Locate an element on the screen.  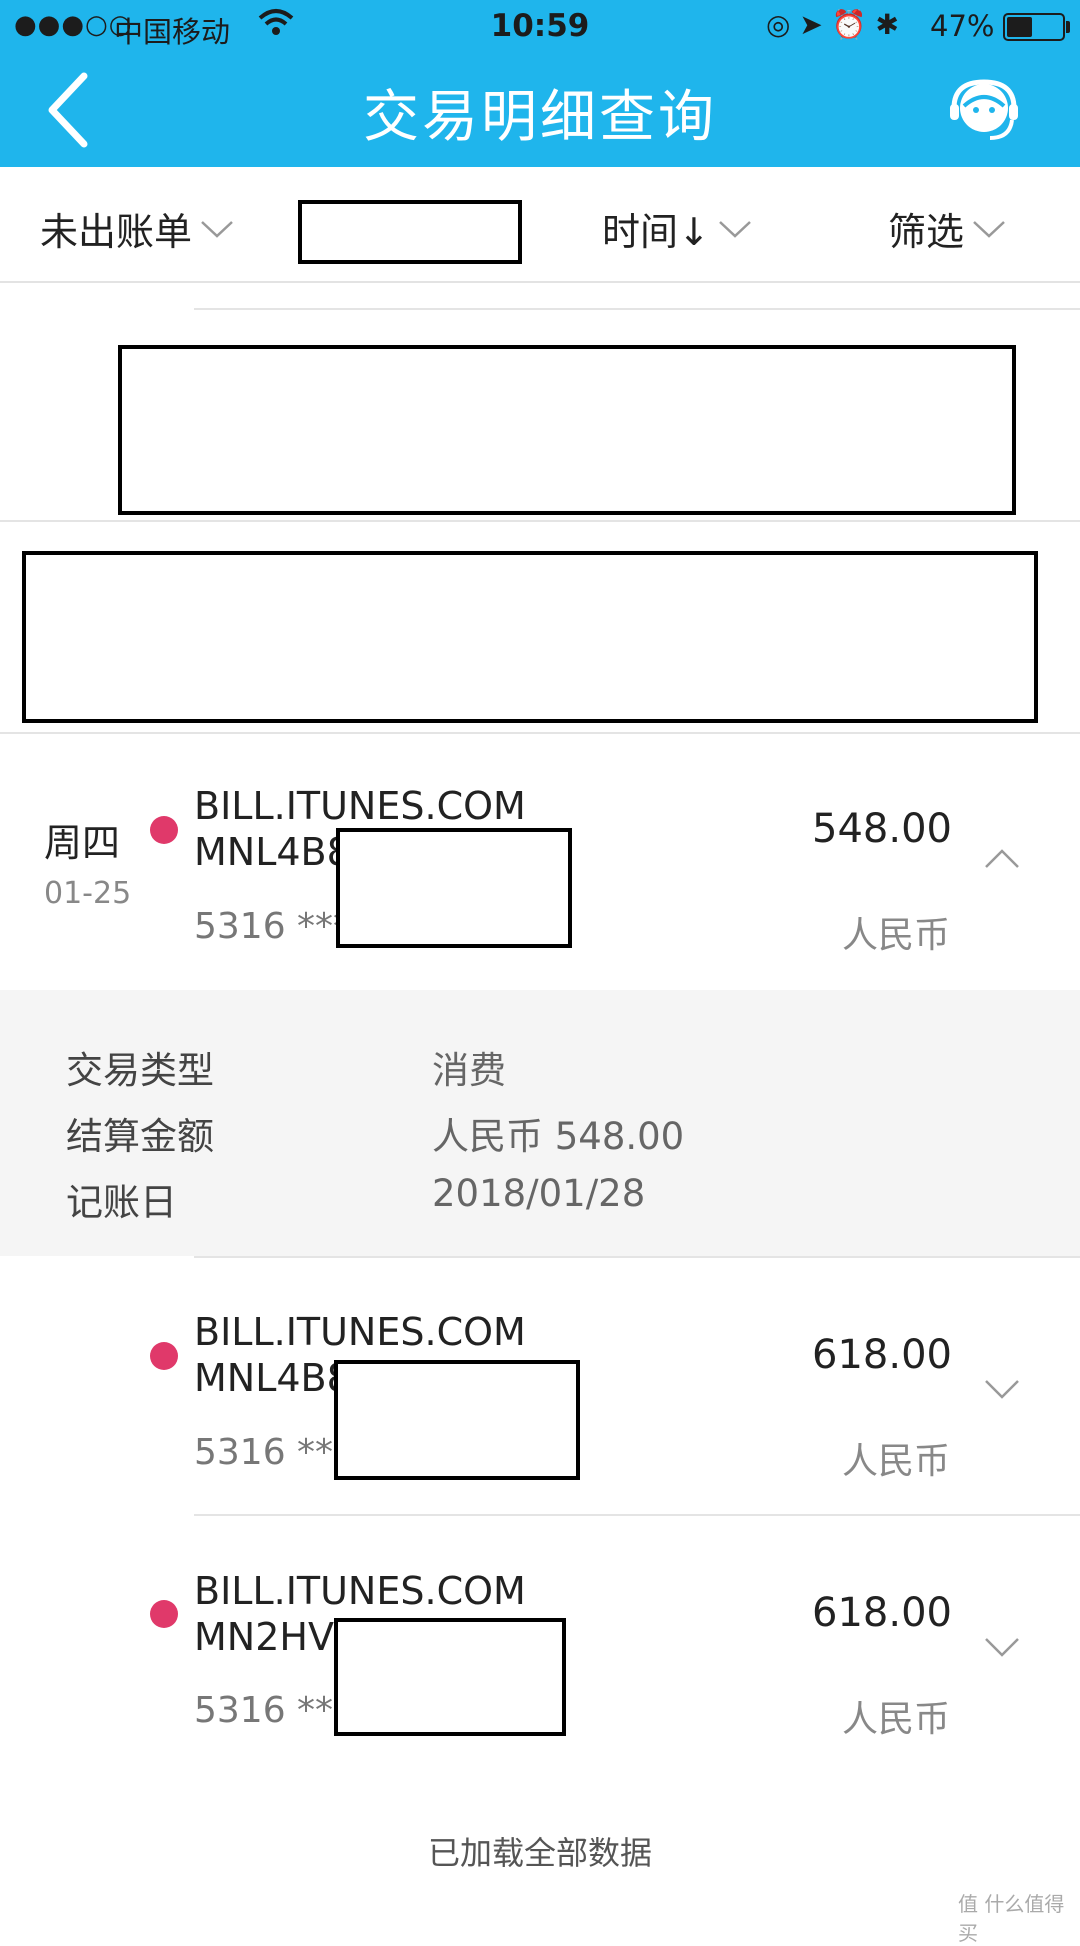
settlement-amount-label: 结算金额 is located at coordinates (140, 1136).